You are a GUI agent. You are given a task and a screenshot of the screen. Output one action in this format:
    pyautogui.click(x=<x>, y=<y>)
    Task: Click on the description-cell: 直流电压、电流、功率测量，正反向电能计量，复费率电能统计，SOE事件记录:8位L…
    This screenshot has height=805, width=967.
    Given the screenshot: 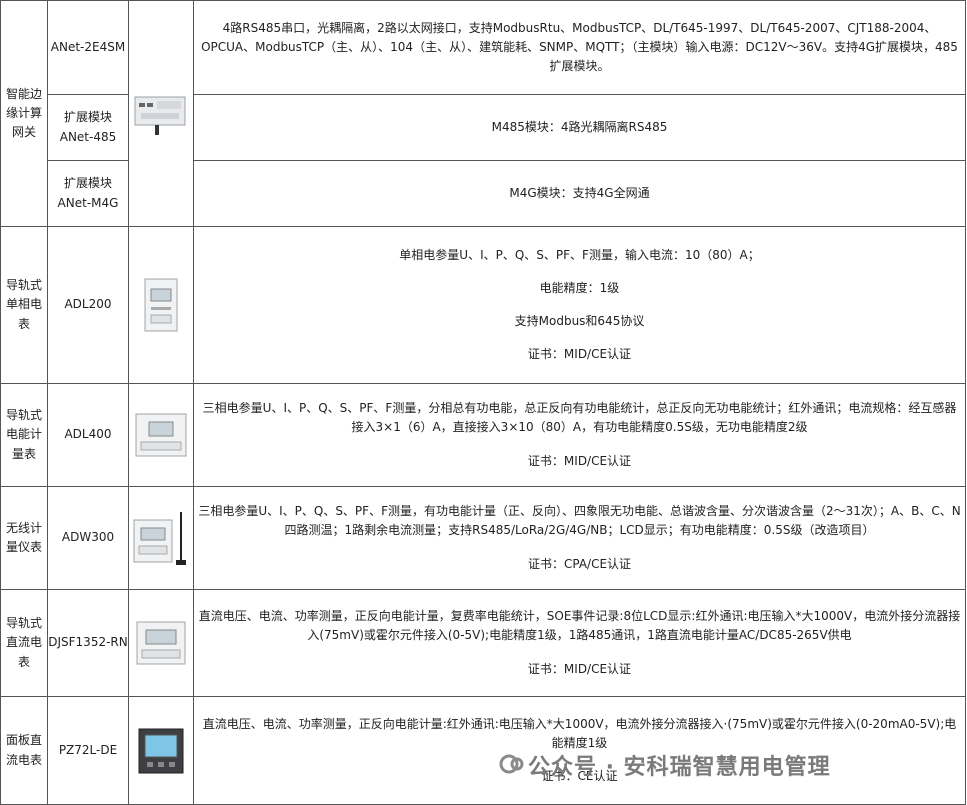 What is the action you would take?
    pyautogui.click(x=579, y=643)
    